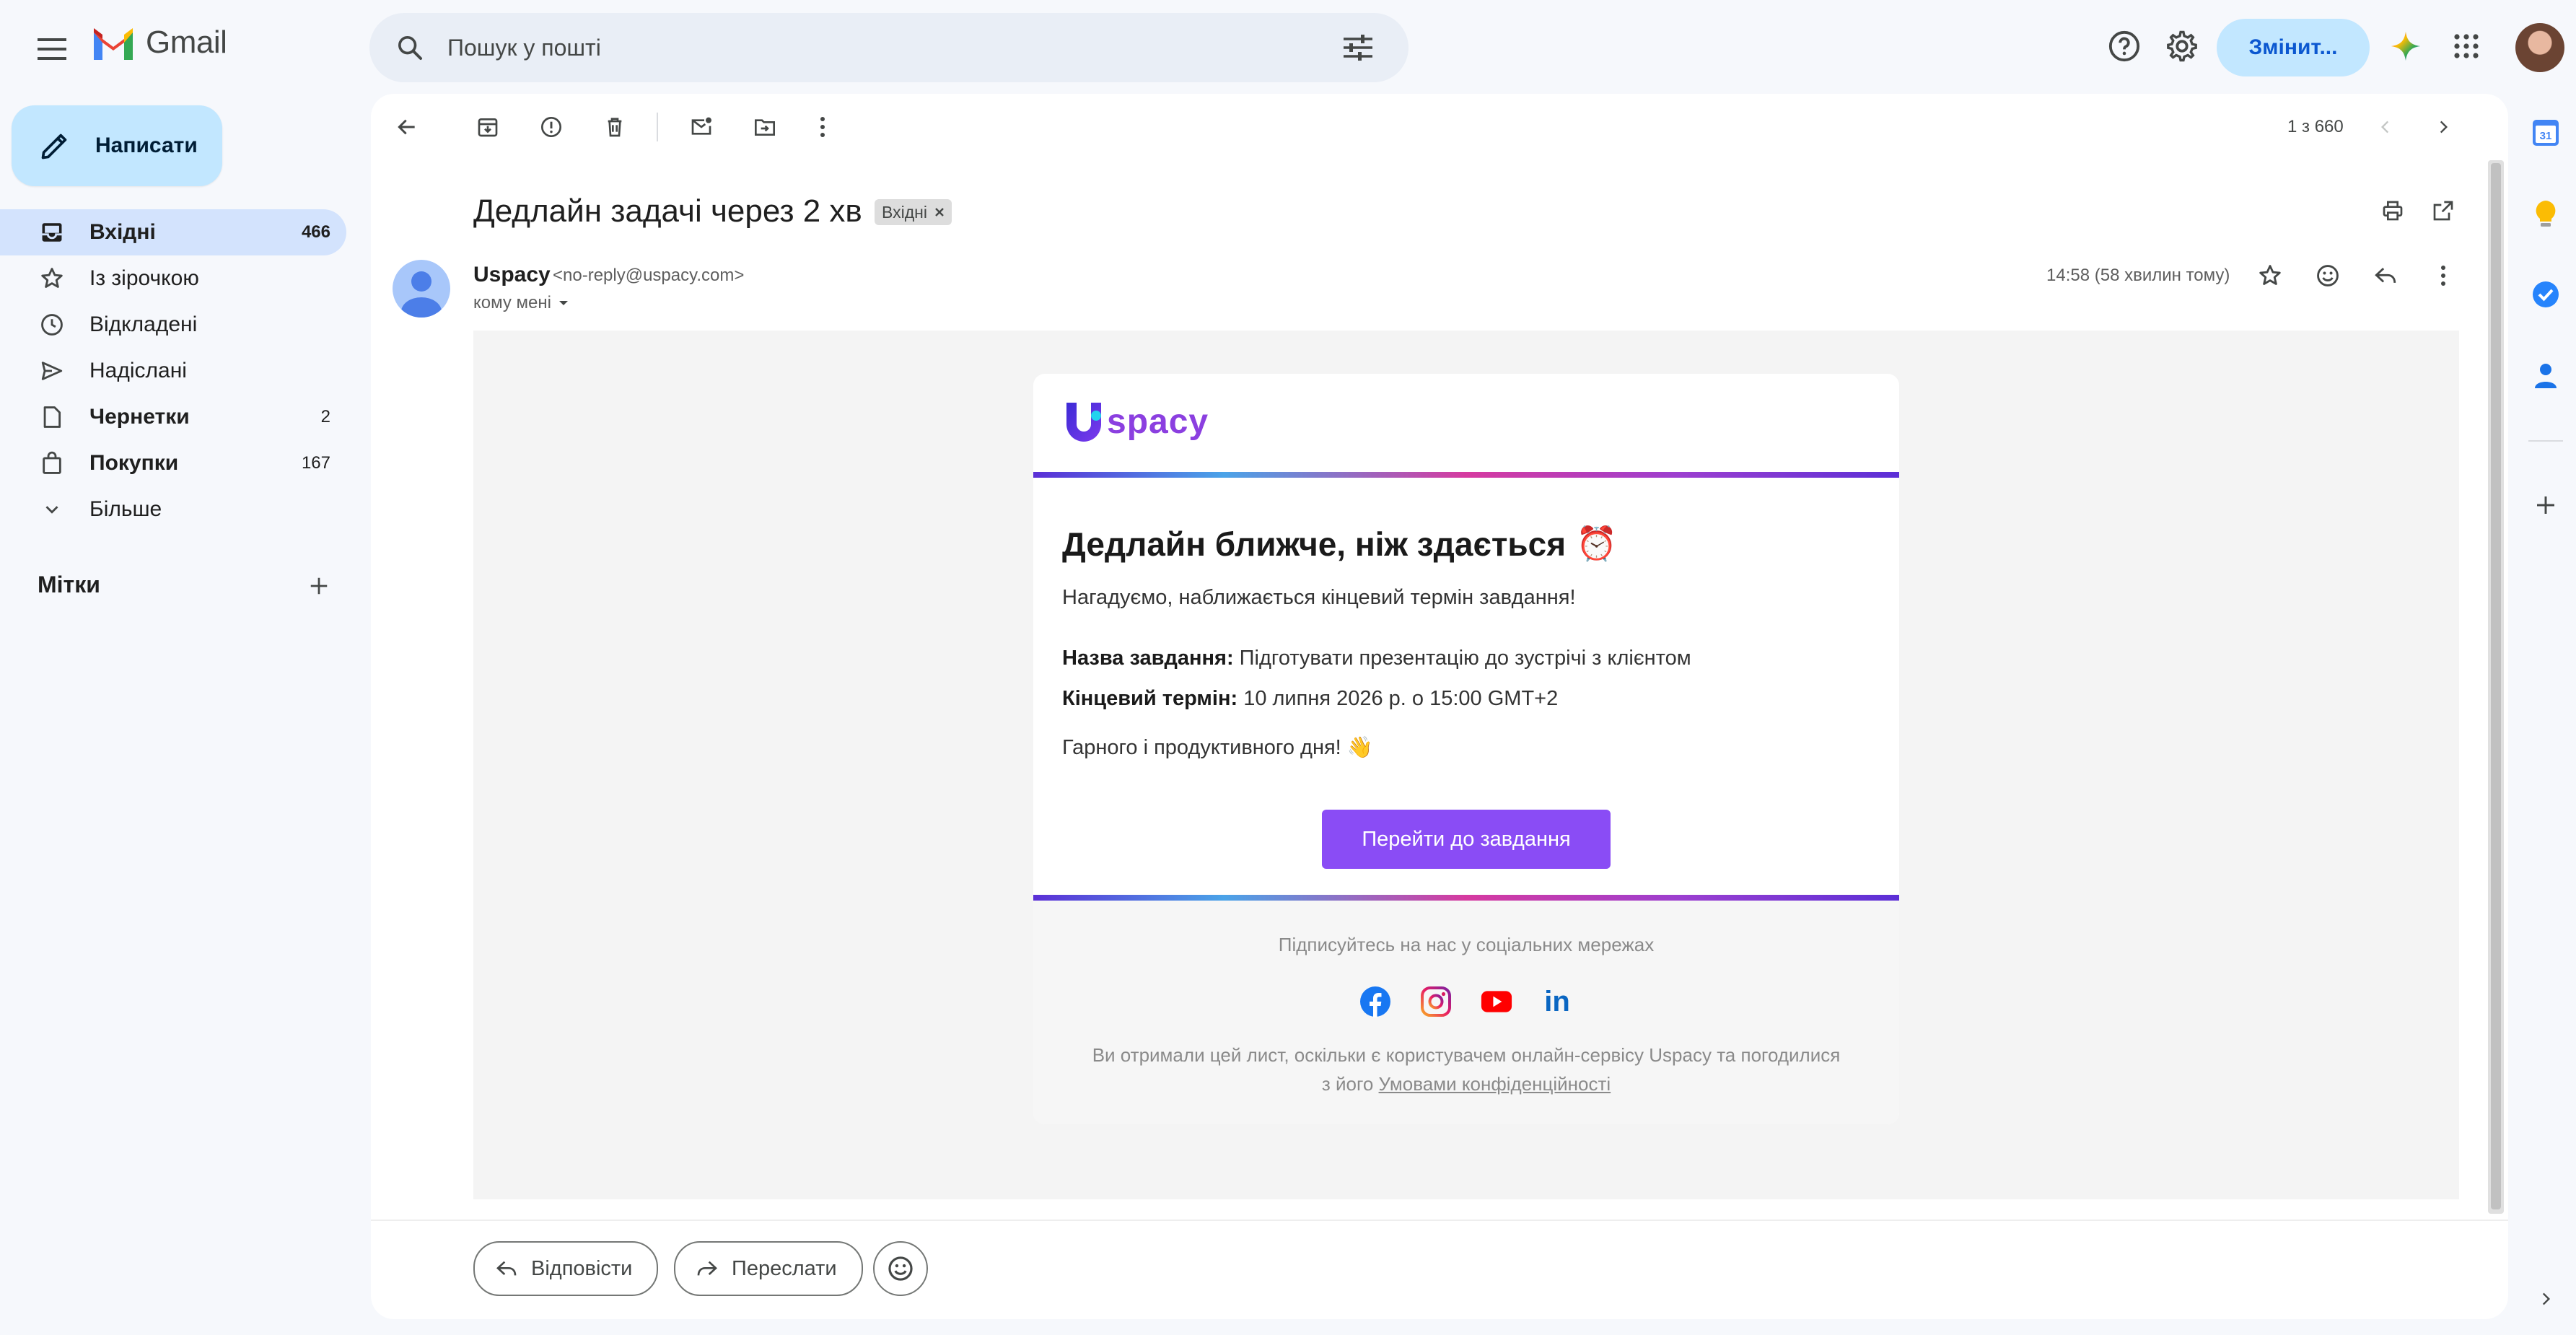  I want to click on sidebar-item-starred: Із зірочкою, so click(173, 278).